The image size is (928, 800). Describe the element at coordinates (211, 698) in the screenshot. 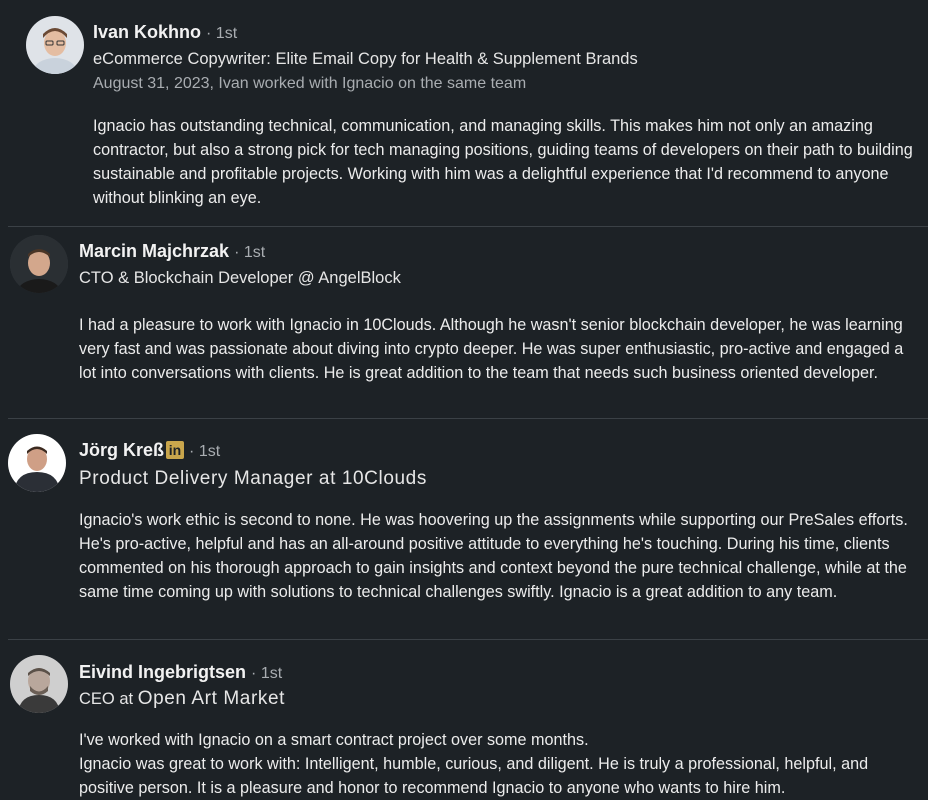

I see `headline-company: Open Art Market` at that location.